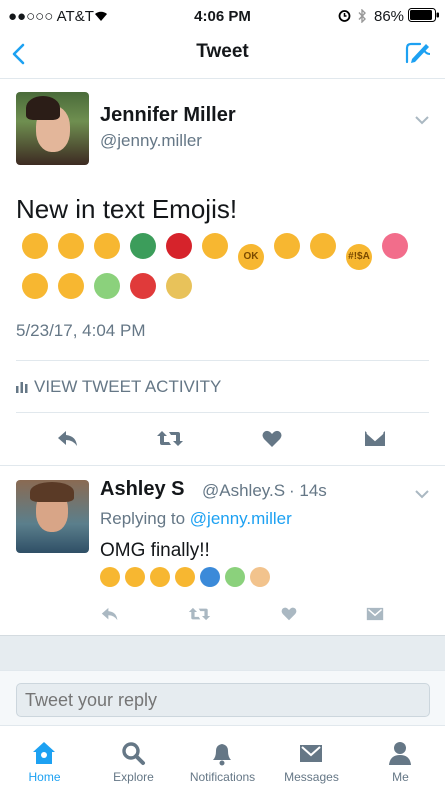 The image size is (445, 790). I want to click on reply-tweet-text: OMG finally!!, so click(155, 550).